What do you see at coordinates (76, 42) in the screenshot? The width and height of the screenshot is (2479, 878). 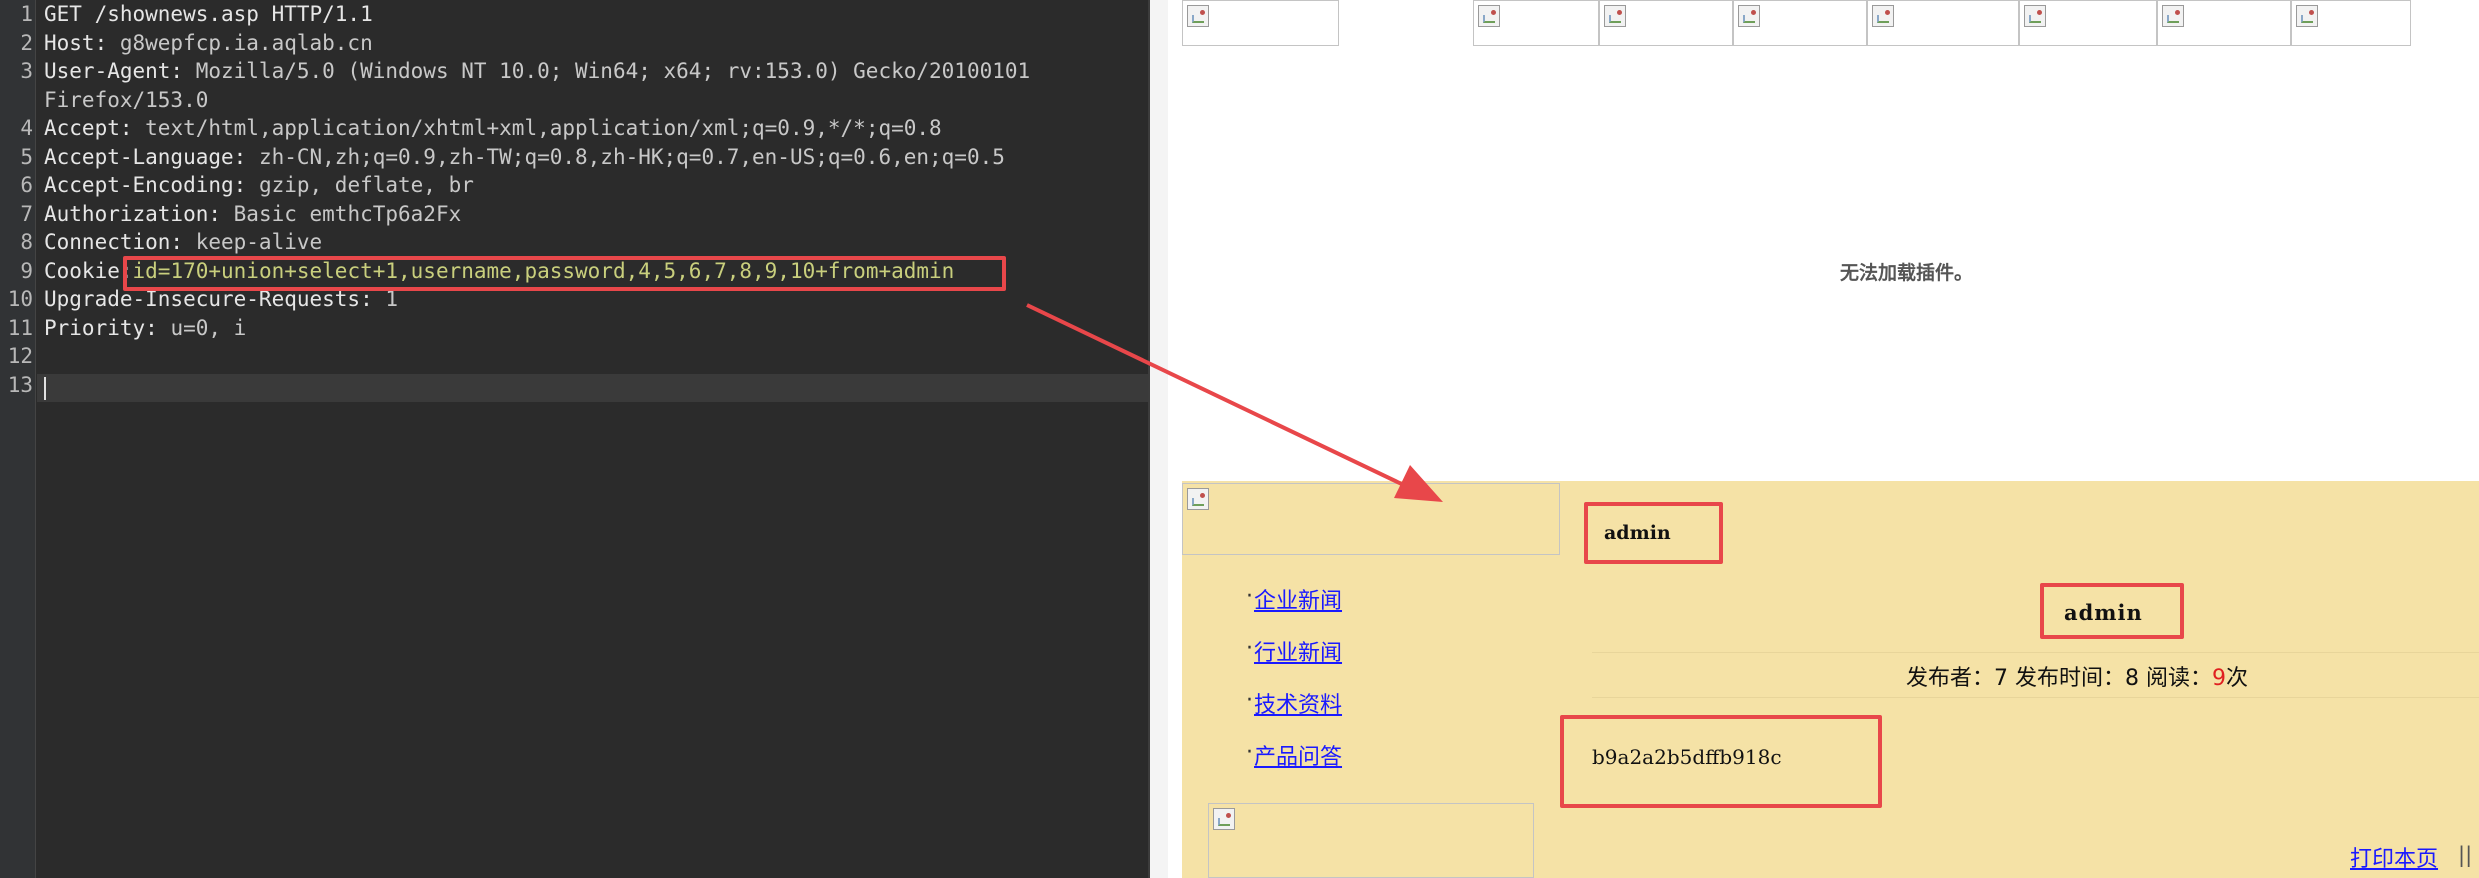 I see `header-name: Host:` at bounding box center [76, 42].